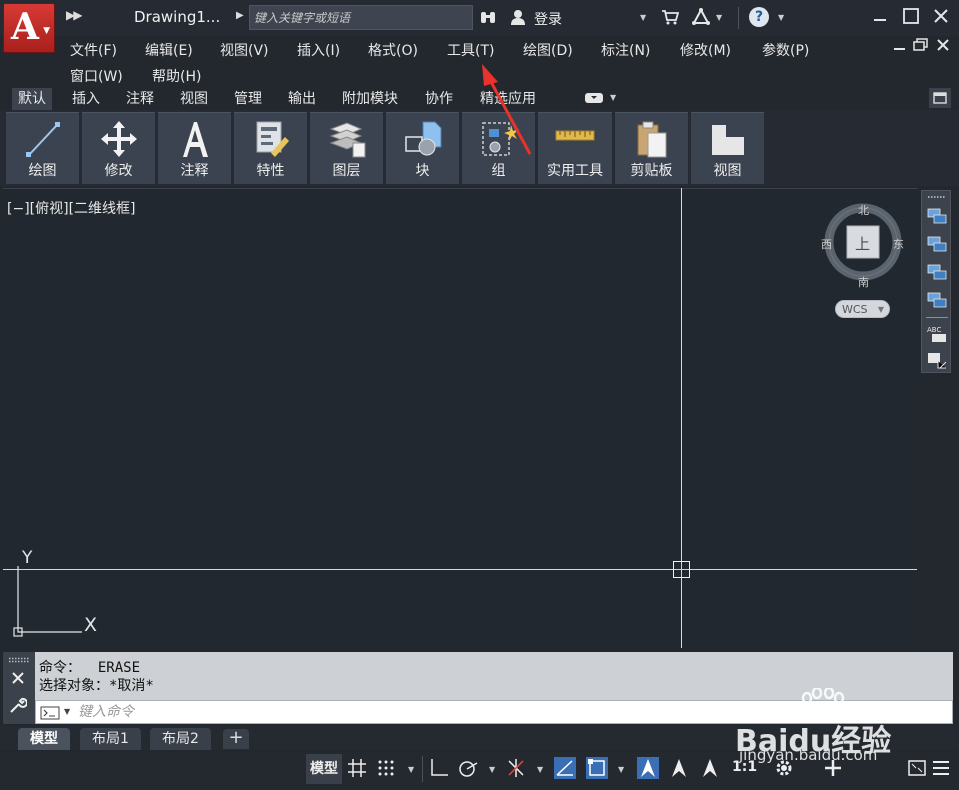 Image resolution: width=959 pixels, height=790 pixels. I want to click on cart-icon, so click(670, 17).